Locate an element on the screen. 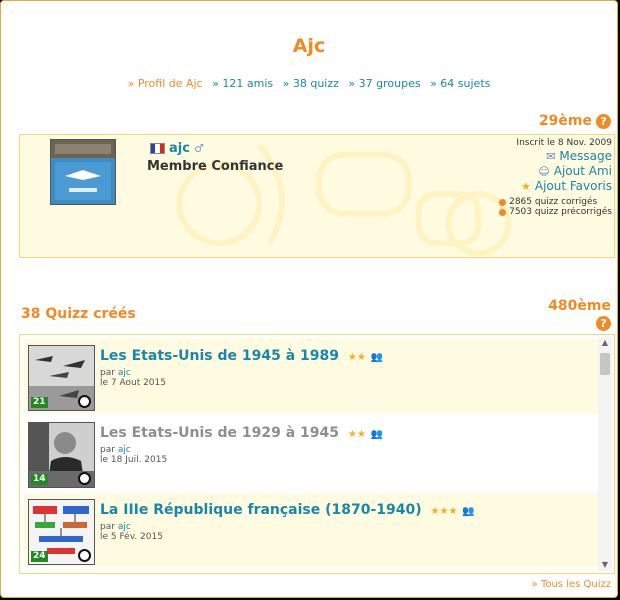 The width and height of the screenshot is (620, 600). add-favorite-label: Ajout Favoris is located at coordinates (573, 186).